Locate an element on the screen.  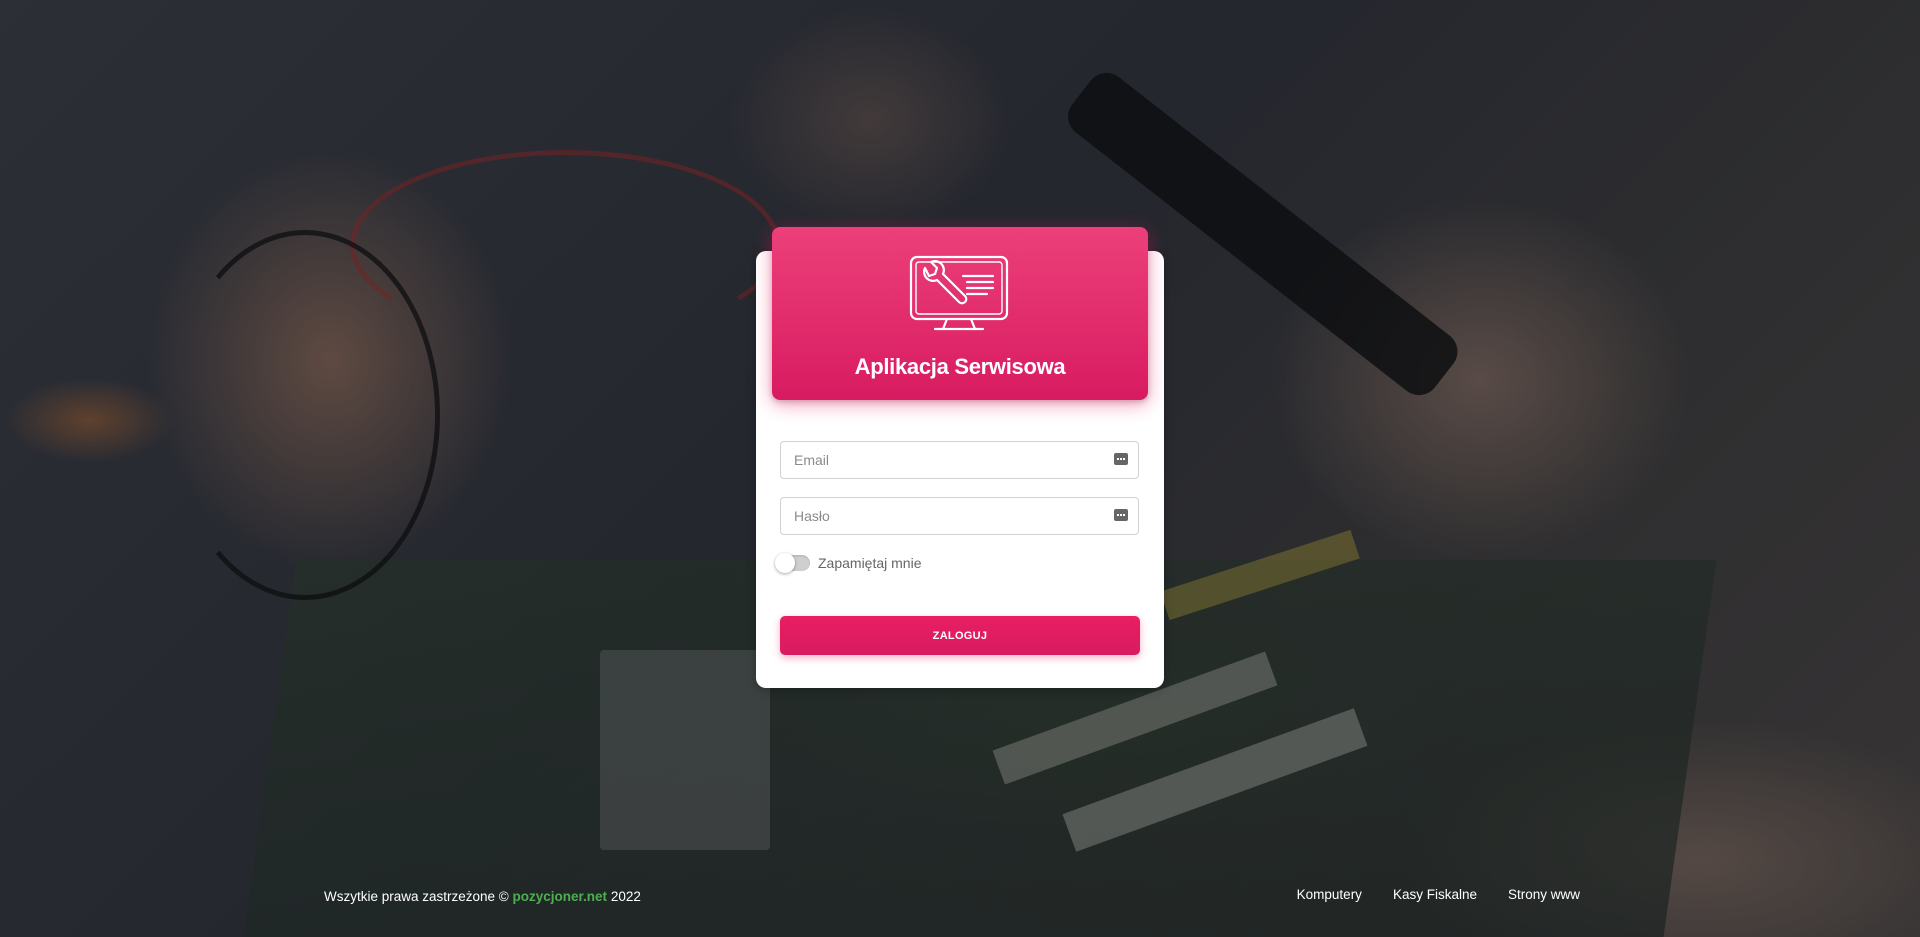
remember-me-toggle: Zapamiętaj mnie is located at coordinates (848, 563).